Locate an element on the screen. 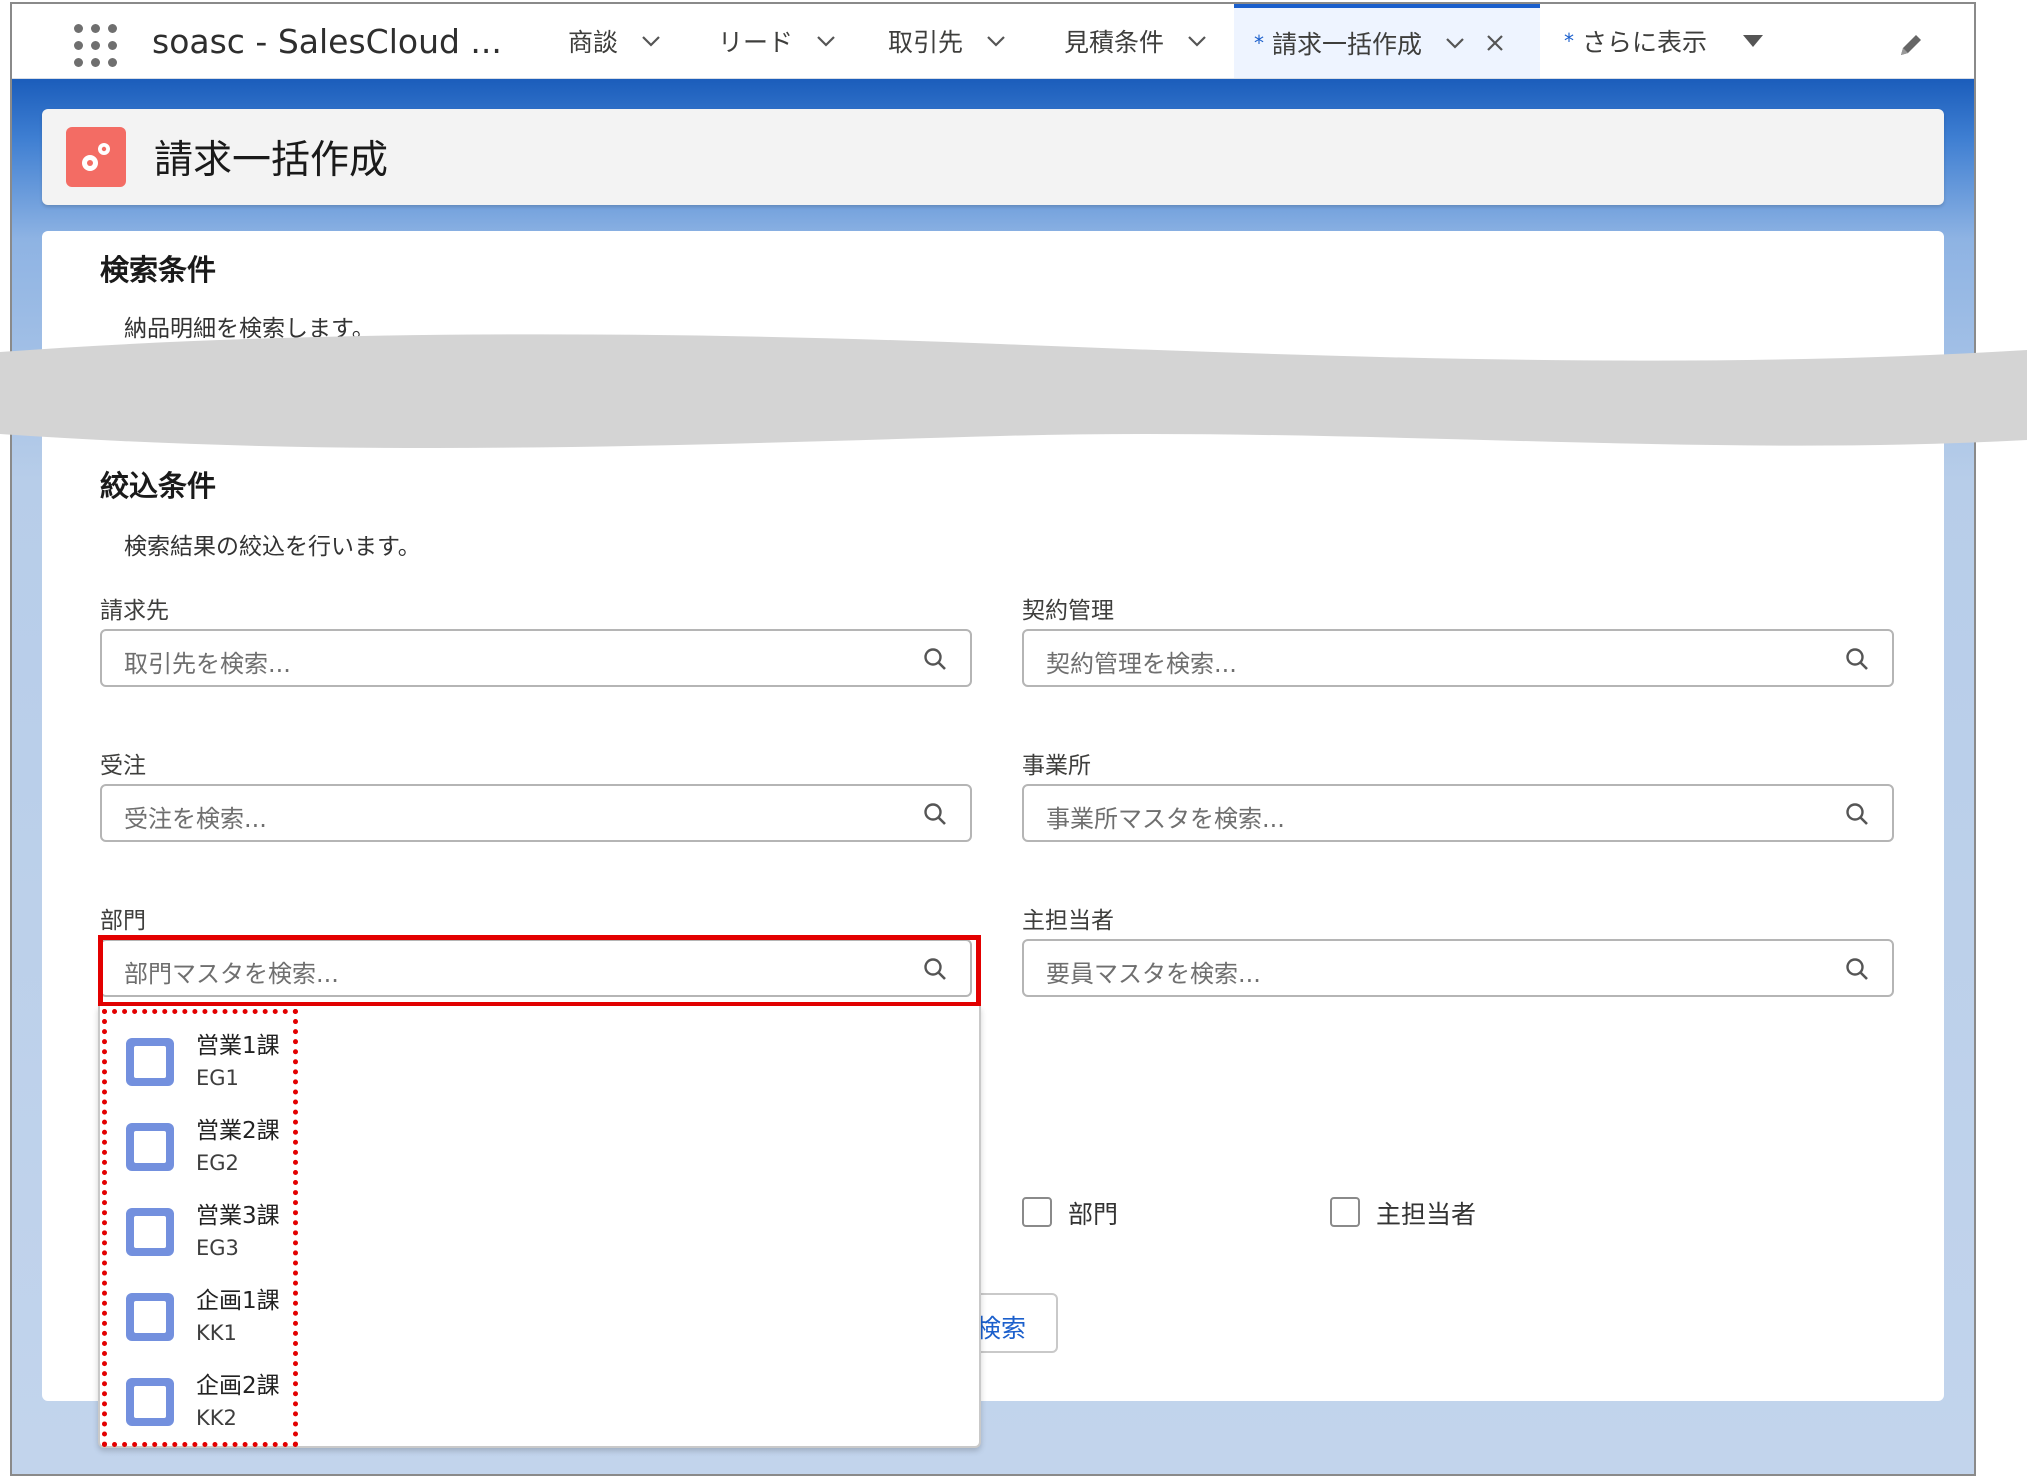  filter-section-description: 検索結果の絞込を行います。 is located at coordinates (272, 547).